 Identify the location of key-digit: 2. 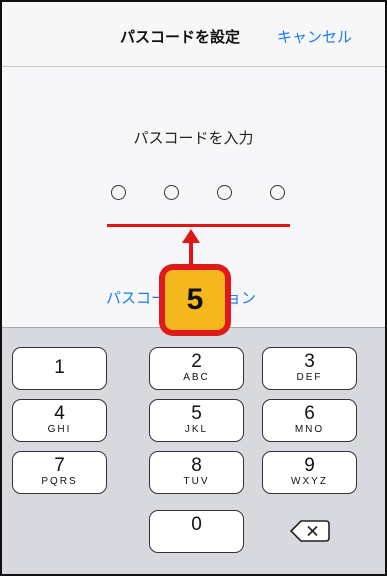
(196, 361).